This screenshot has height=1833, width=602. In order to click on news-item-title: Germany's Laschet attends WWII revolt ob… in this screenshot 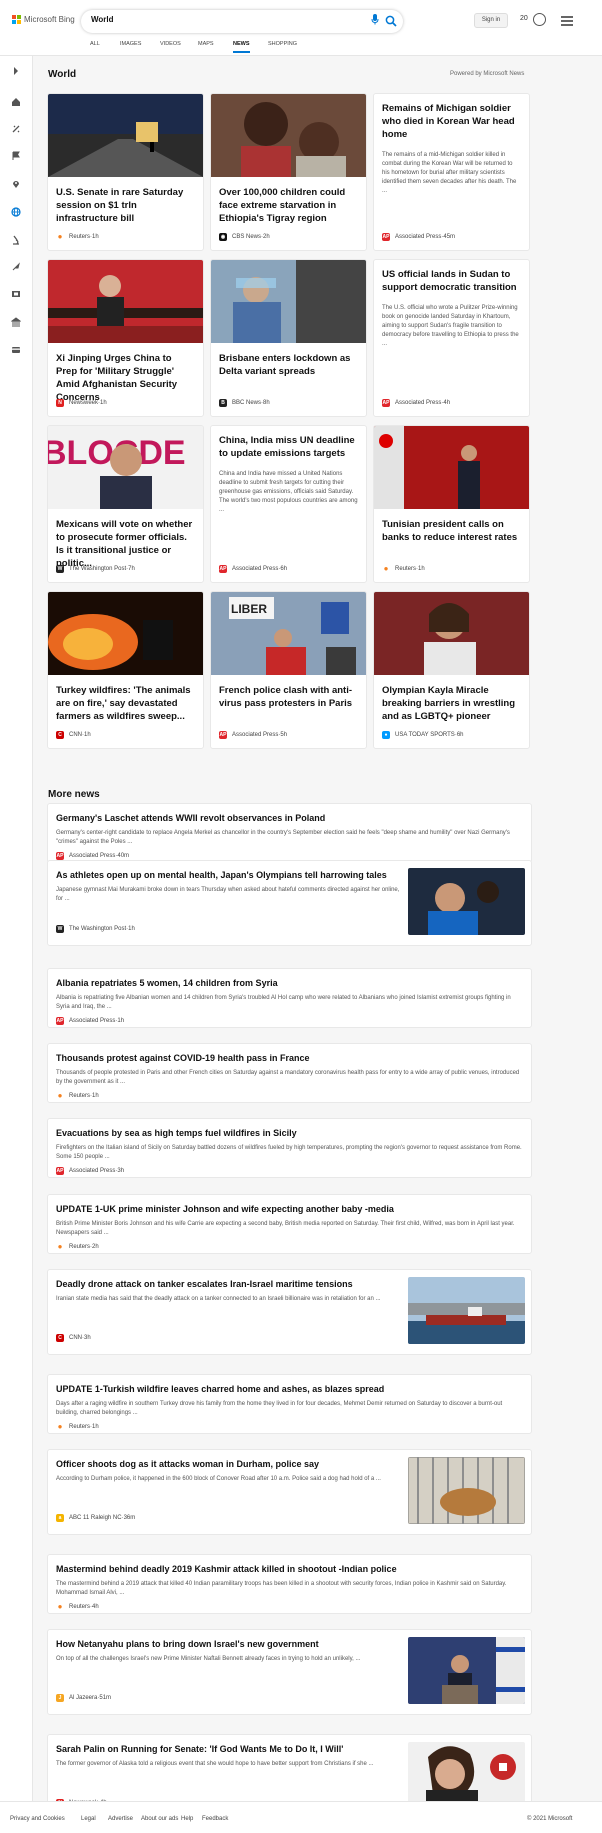, I will do `click(190, 818)`.